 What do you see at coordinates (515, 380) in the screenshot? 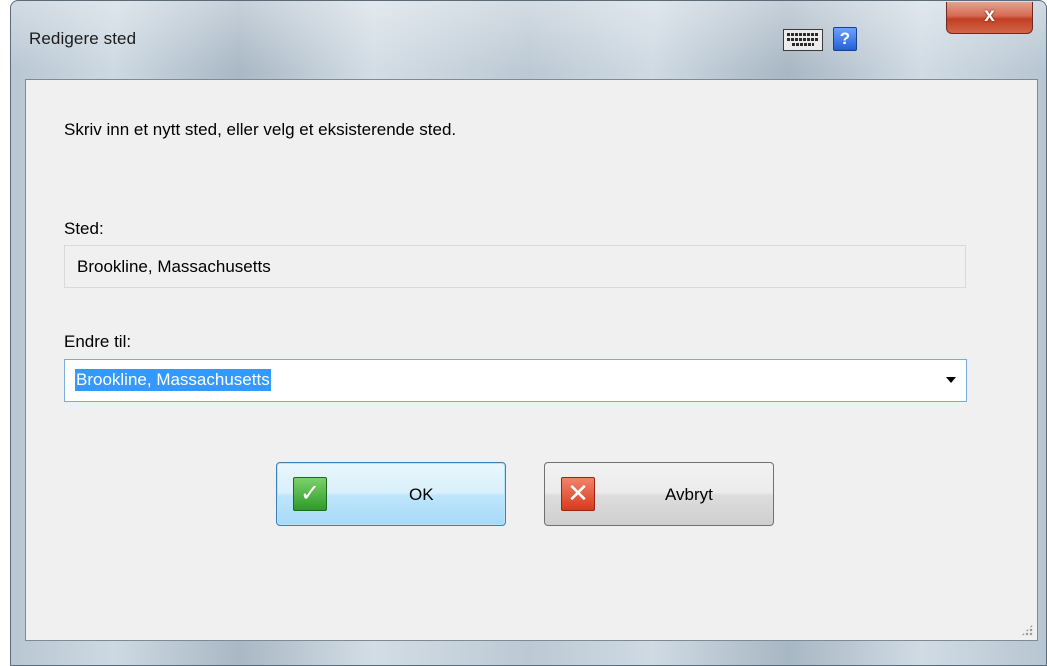
I see `change-to-combobox: Brookline, Massachusetts` at bounding box center [515, 380].